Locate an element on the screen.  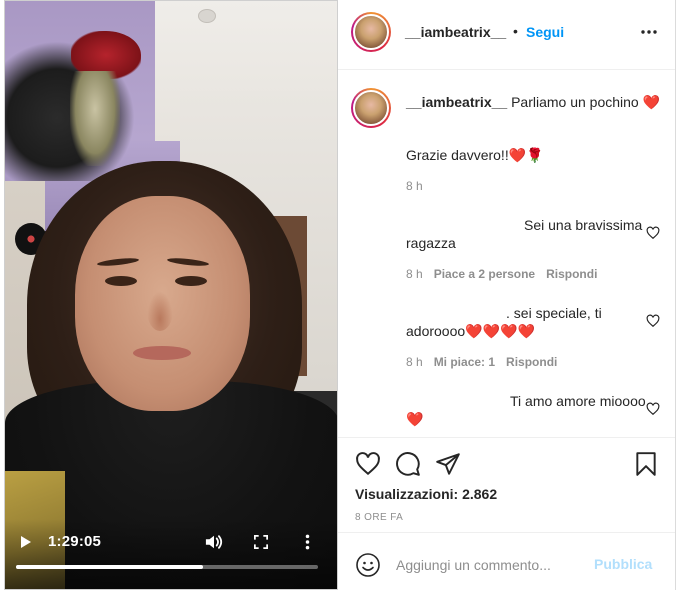
share-button is located at coordinates (449, 465).